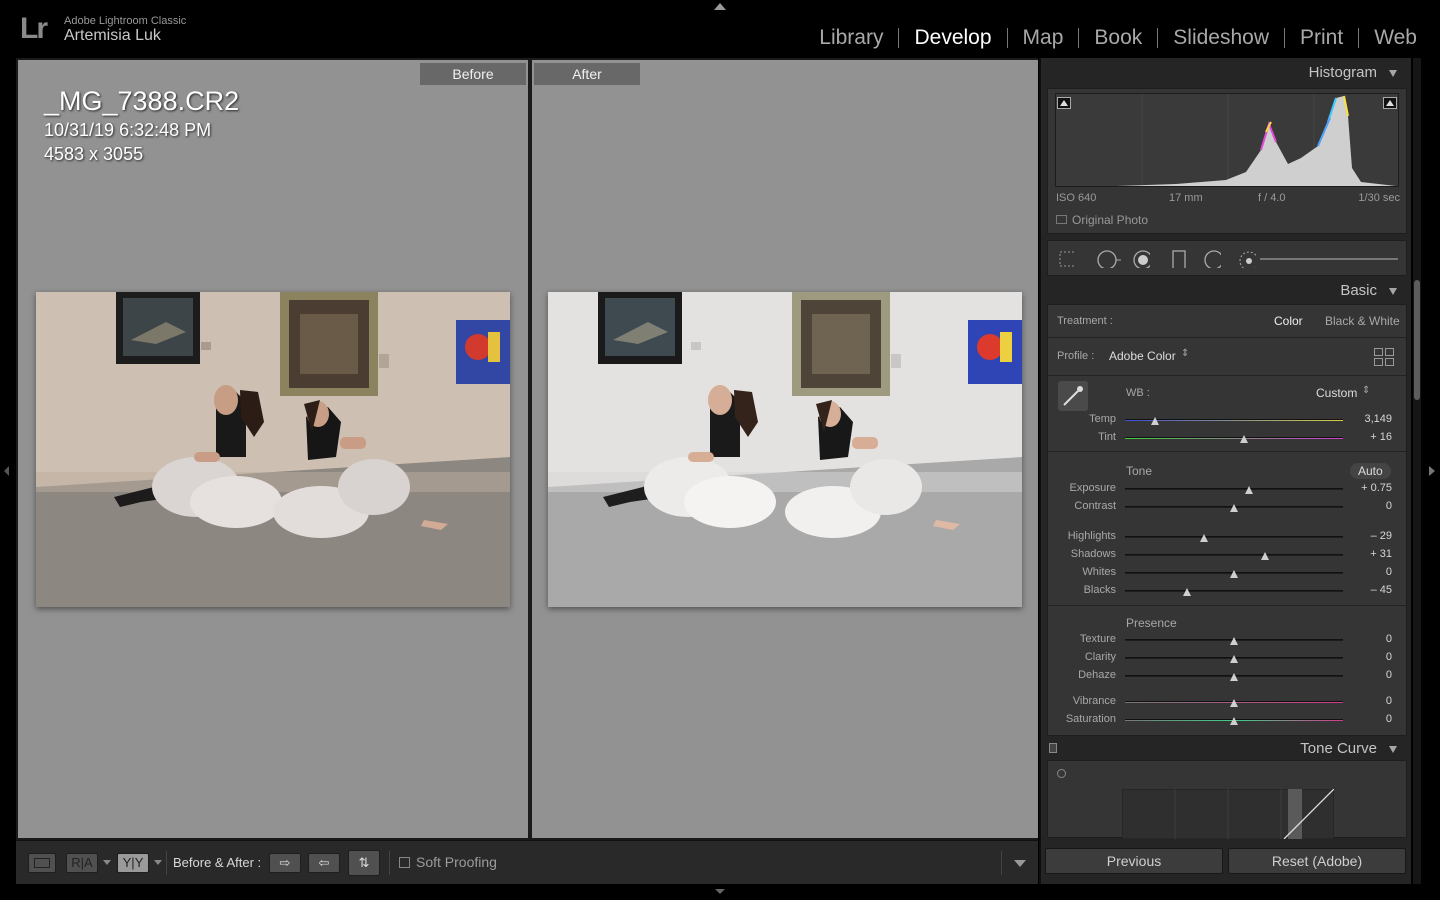 The image size is (1440, 900). I want to click on soft-proofing-label: Soft Proofing, so click(456, 862).